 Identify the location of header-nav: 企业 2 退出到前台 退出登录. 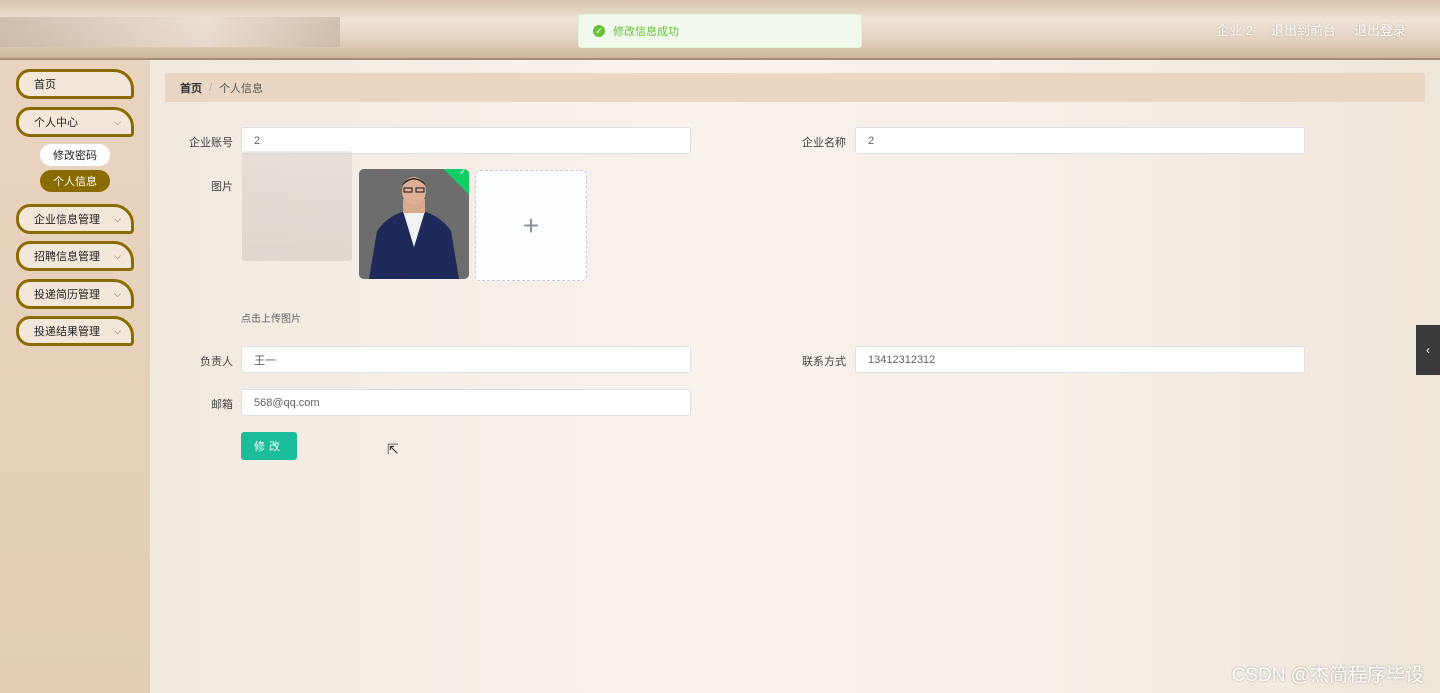
(1311, 29).